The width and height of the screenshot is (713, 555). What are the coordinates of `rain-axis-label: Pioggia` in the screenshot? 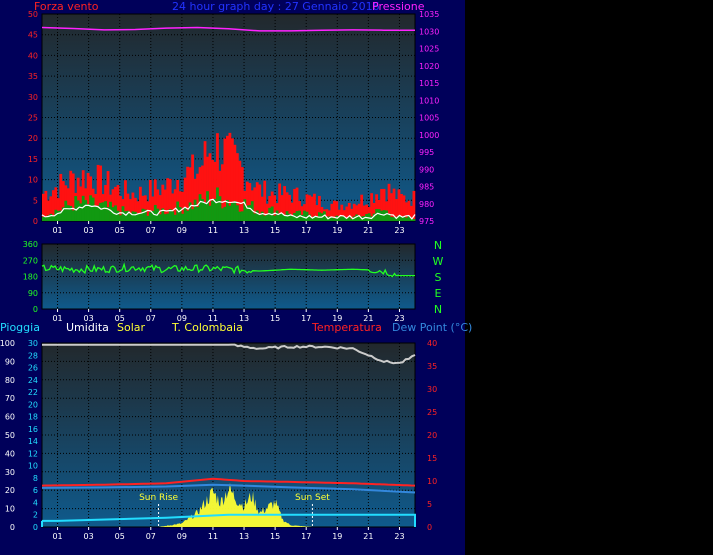 It's located at (20, 327).